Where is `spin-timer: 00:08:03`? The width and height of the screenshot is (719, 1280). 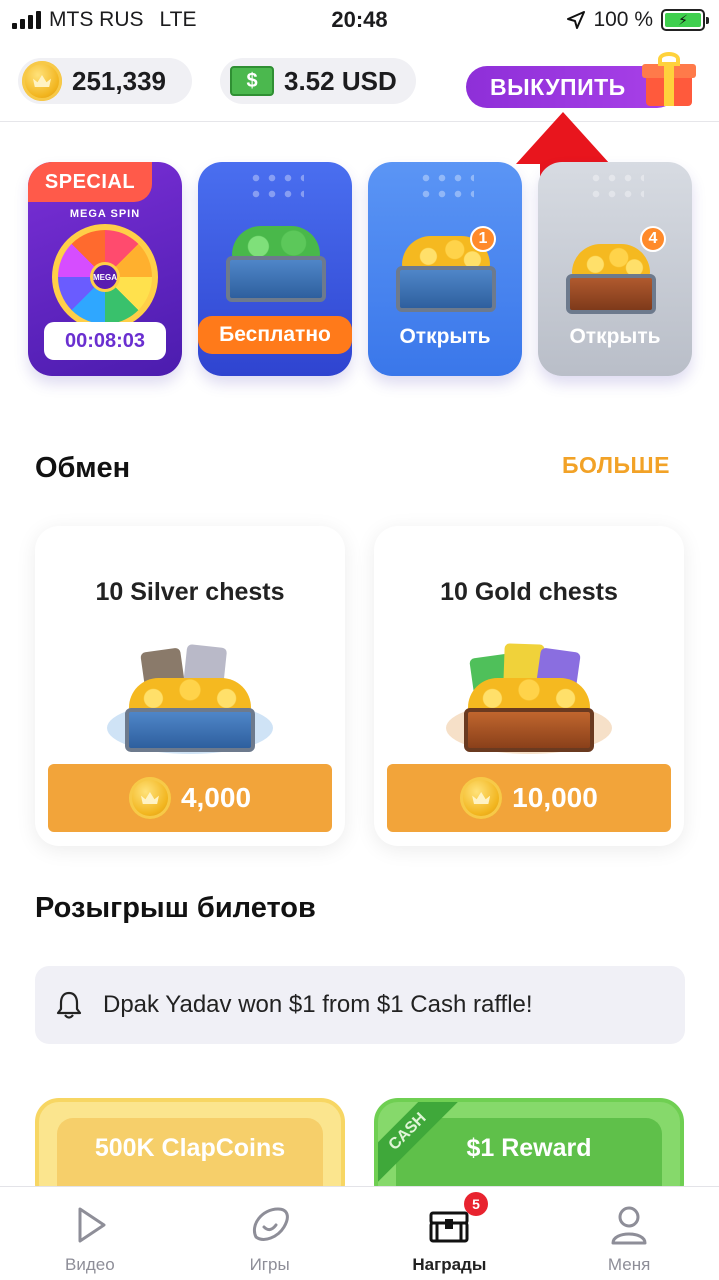 spin-timer: 00:08:03 is located at coordinates (105, 341).